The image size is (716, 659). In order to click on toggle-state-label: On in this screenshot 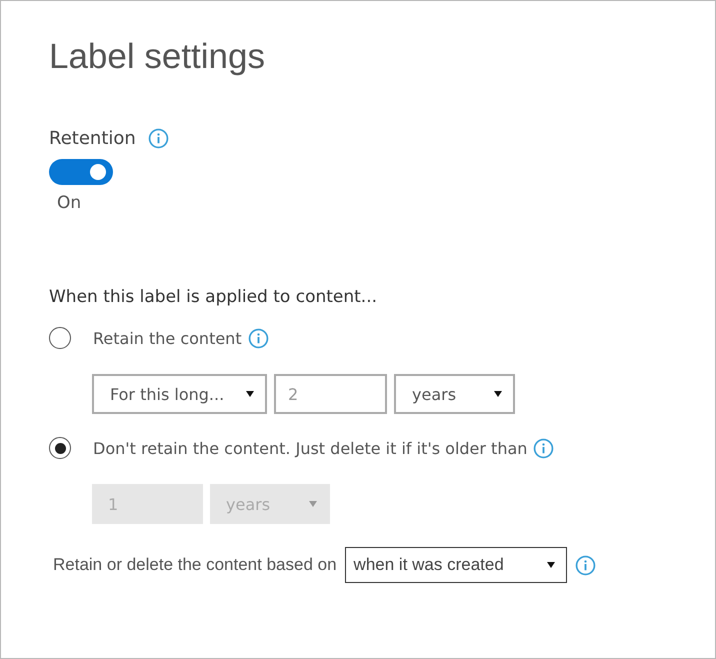, I will do `click(69, 203)`.